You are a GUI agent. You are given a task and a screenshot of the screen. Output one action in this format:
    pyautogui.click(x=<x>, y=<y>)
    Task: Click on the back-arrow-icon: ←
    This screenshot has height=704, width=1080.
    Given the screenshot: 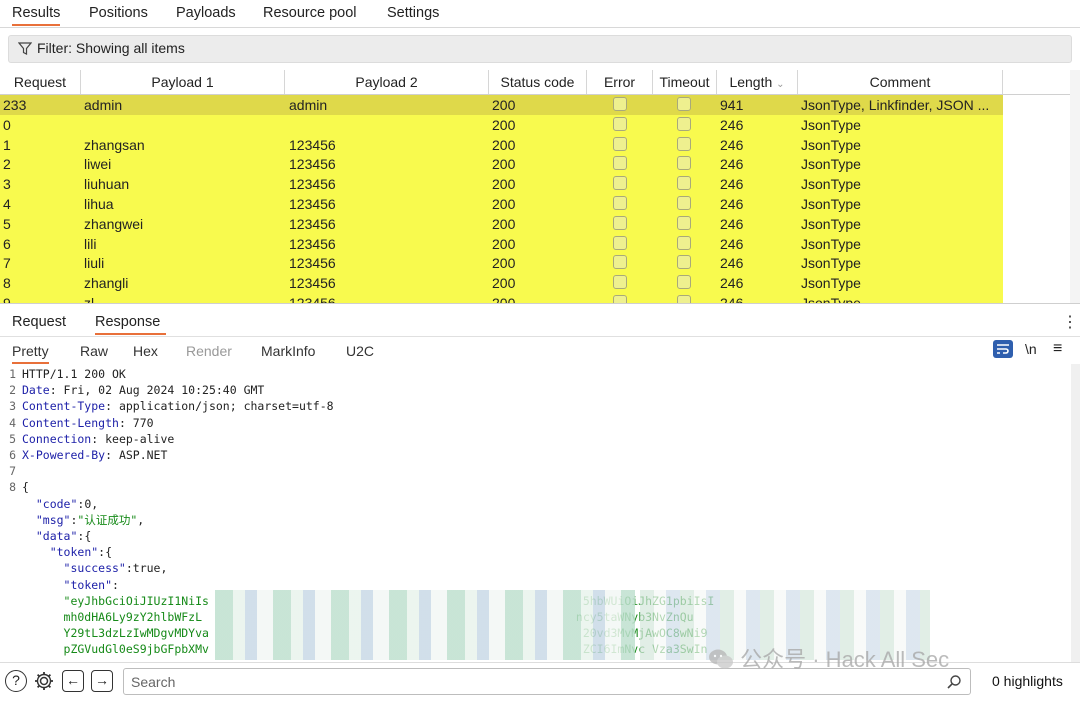 What is the action you would take?
    pyautogui.click(x=73, y=681)
    